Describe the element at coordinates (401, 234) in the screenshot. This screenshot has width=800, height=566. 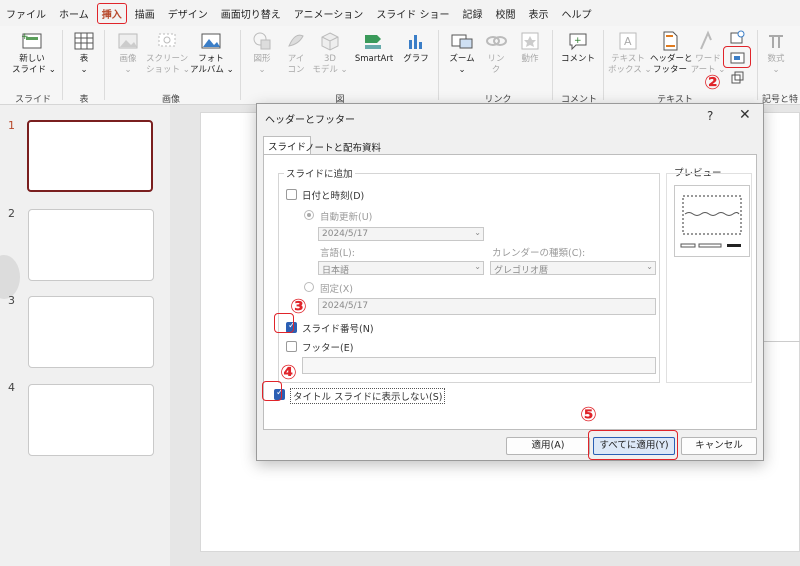
I see `auto-date-dropdown: 2024/5/17 ⌄` at that location.